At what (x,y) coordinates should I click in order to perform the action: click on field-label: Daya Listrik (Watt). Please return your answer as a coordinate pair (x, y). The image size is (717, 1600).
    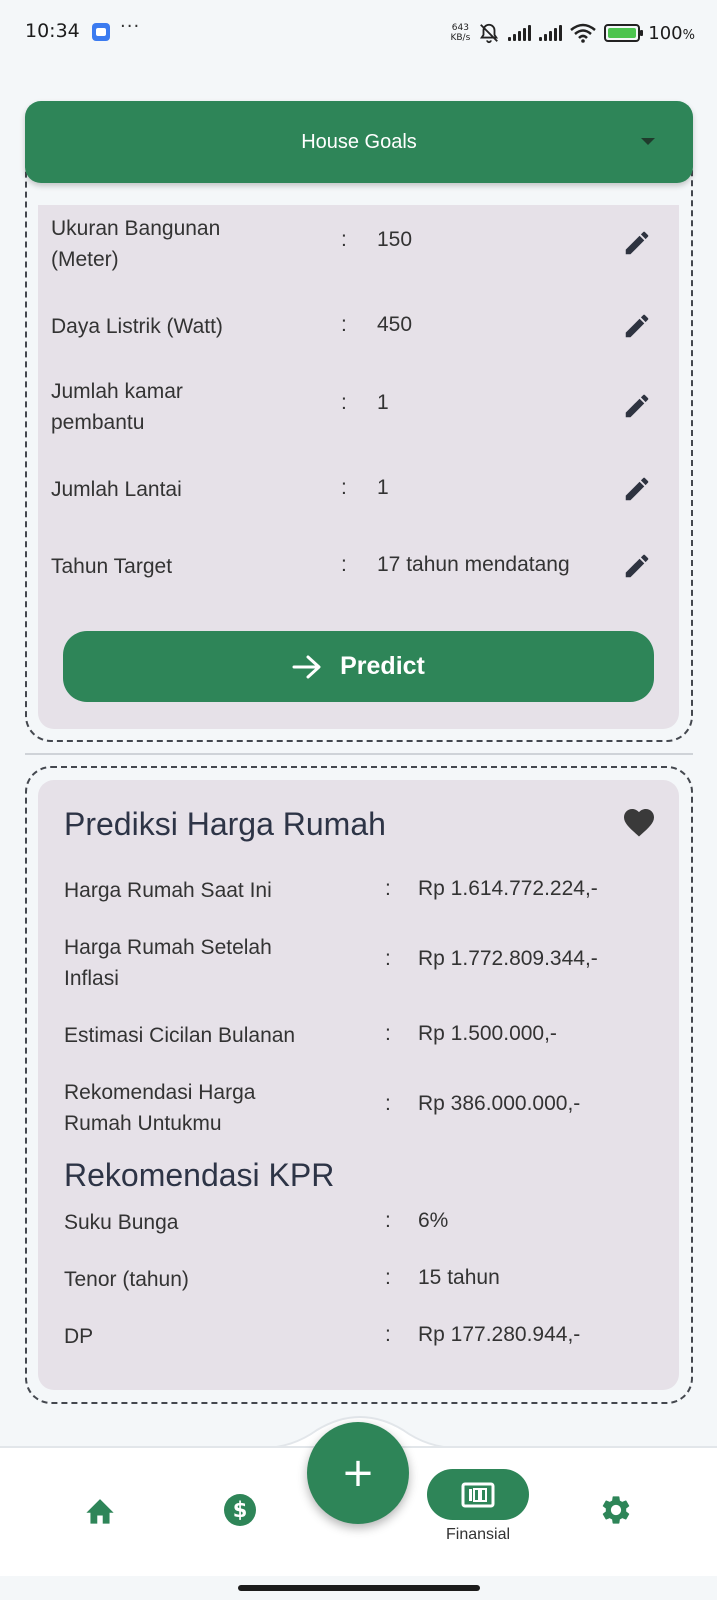
    Looking at the image, I should click on (137, 326).